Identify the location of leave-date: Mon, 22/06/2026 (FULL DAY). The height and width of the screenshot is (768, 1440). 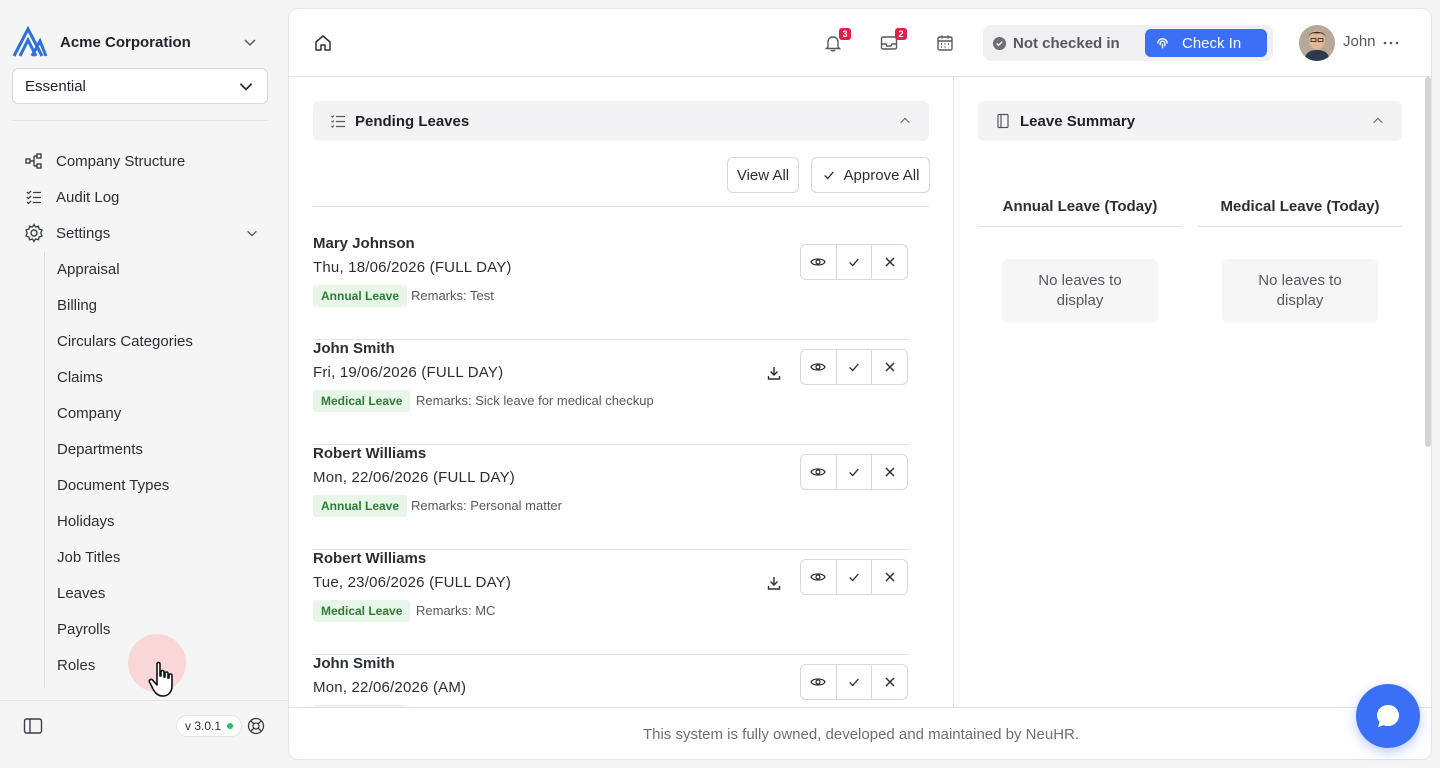
(414, 477).